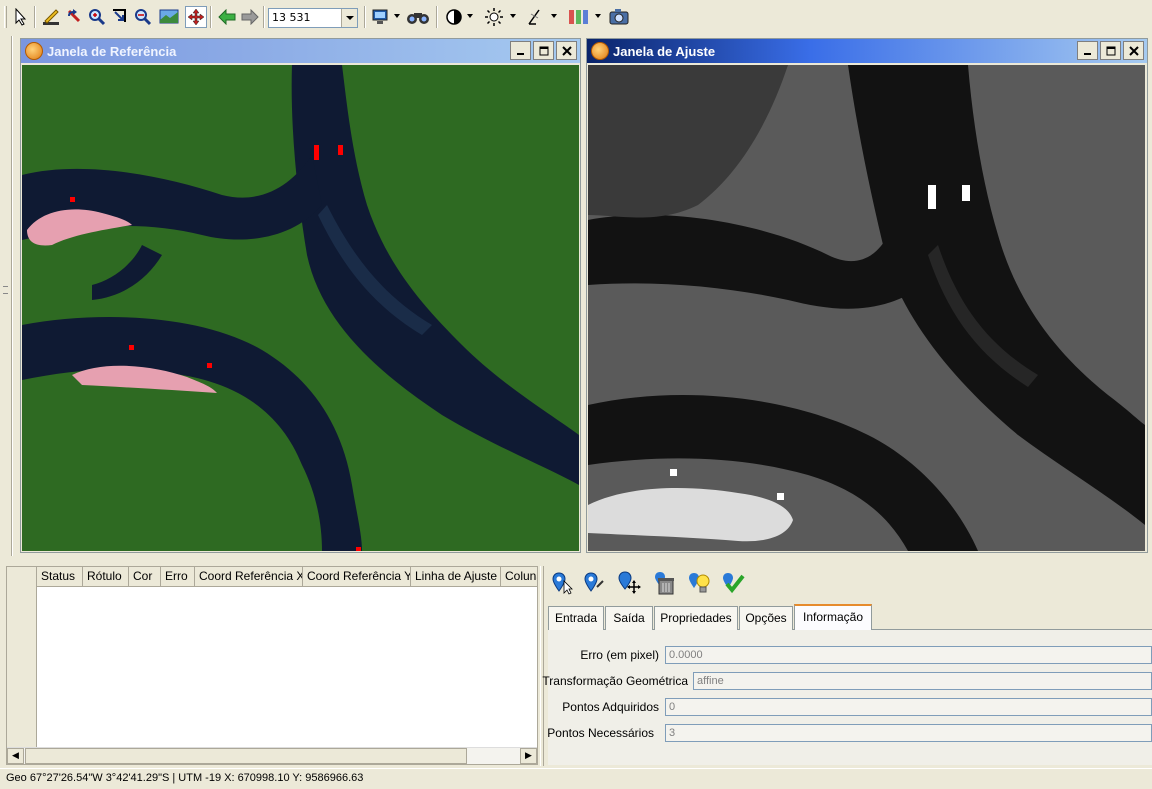 Image resolution: width=1152 pixels, height=789 pixels. What do you see at coordinates (576, 618) in the screenshot?
I see `tab-entrada: Entrada` at bounding box center [576, 618].